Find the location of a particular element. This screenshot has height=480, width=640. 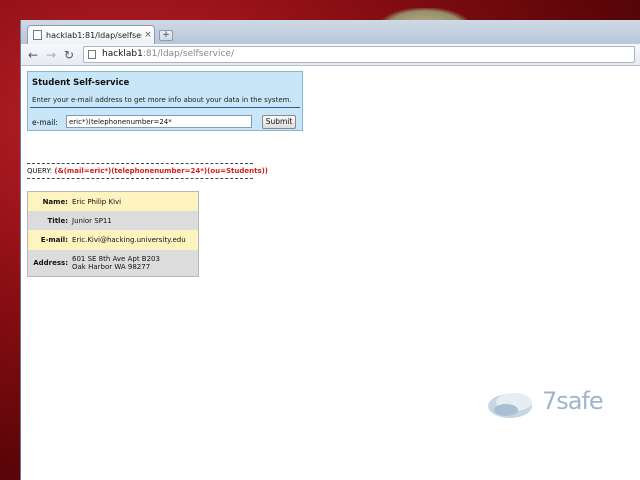

field-label: Address: is located at coordinates (50, 263).